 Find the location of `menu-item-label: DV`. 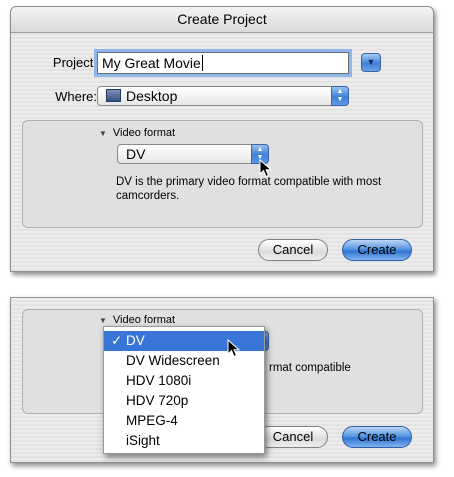

menu-item-label: DV is located at coordinates (135, 340).